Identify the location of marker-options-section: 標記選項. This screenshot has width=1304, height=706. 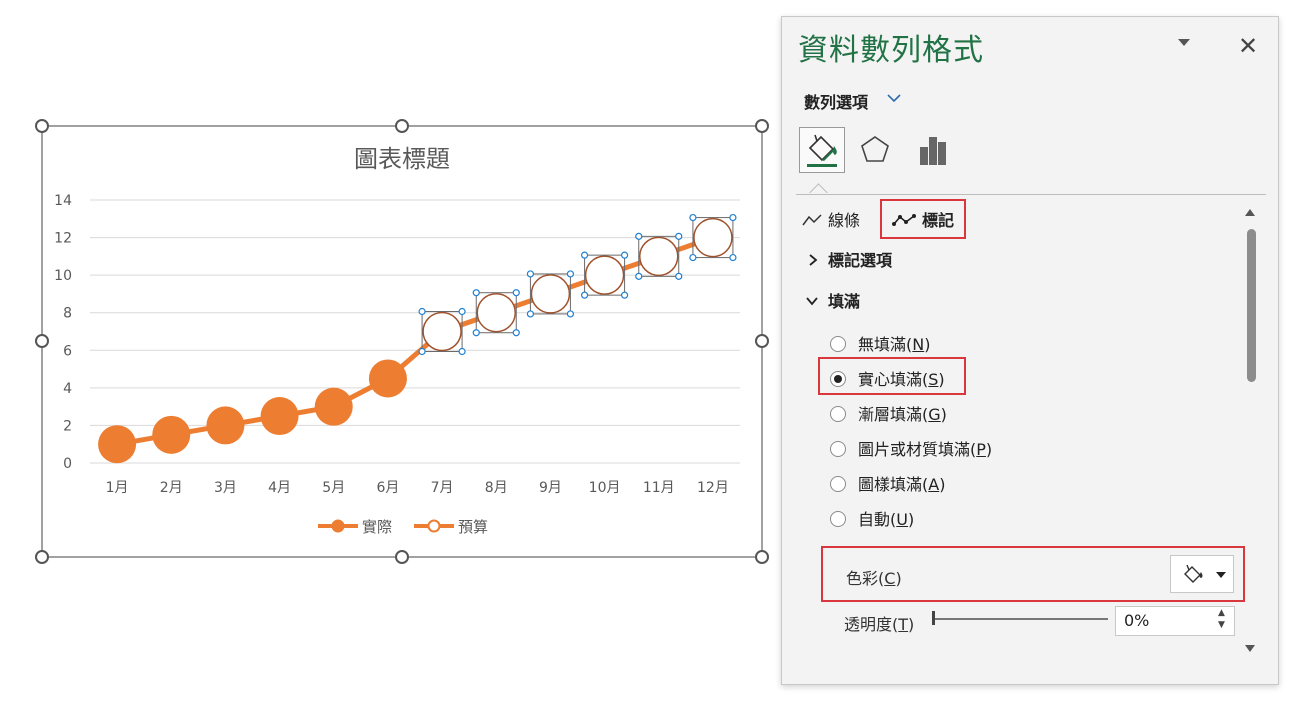
(850, 259).